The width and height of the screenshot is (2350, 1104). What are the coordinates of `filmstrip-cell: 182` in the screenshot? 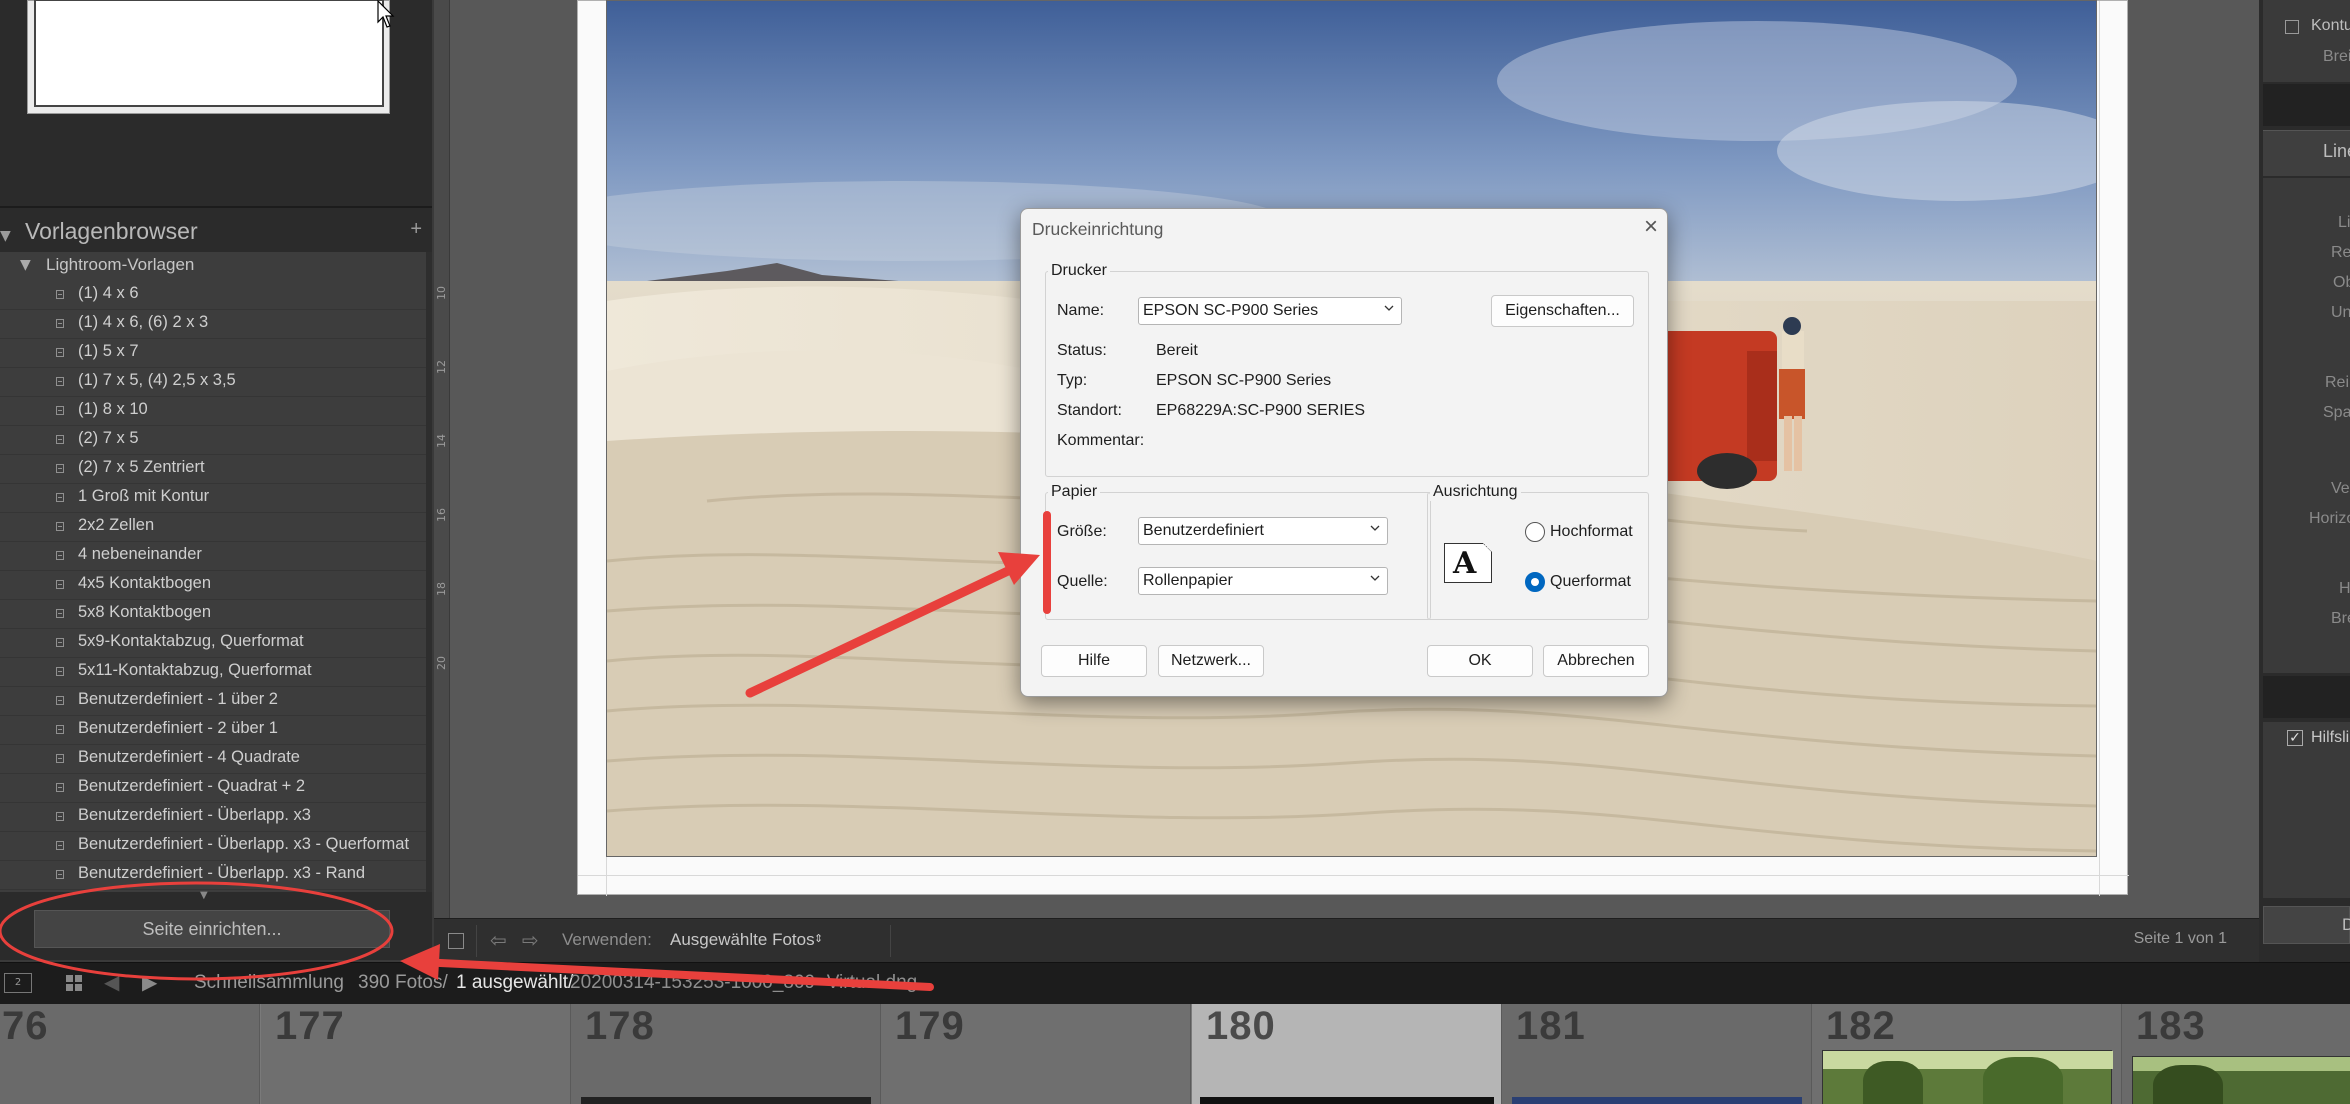 It's located at (1967, 1054).